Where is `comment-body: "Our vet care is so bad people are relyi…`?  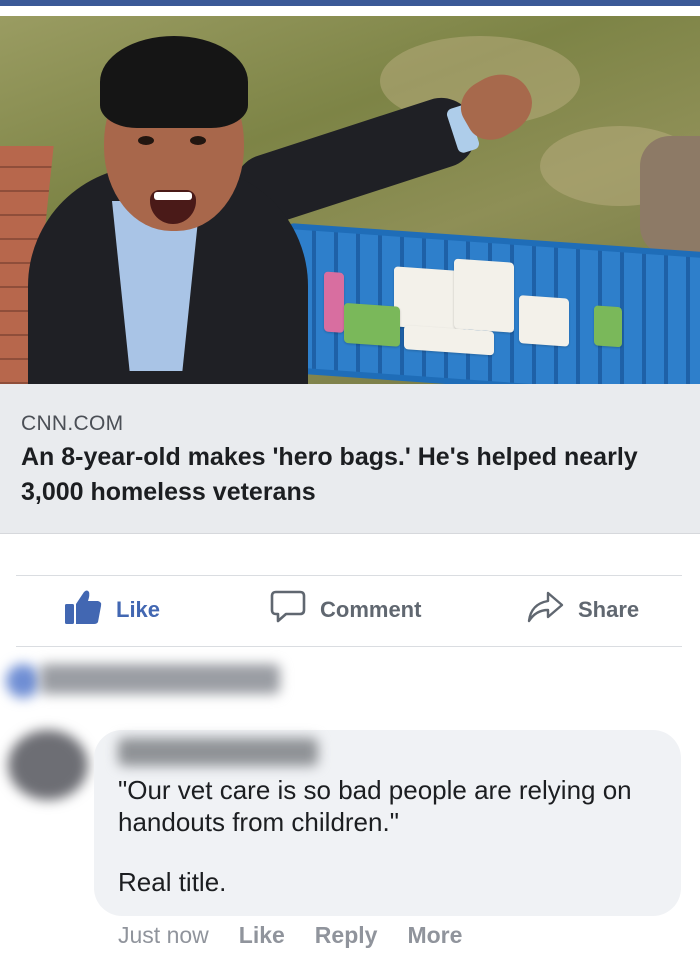
comment-body: "Our vet care is so bad people are relyi… is located at coordinates (393, 836).